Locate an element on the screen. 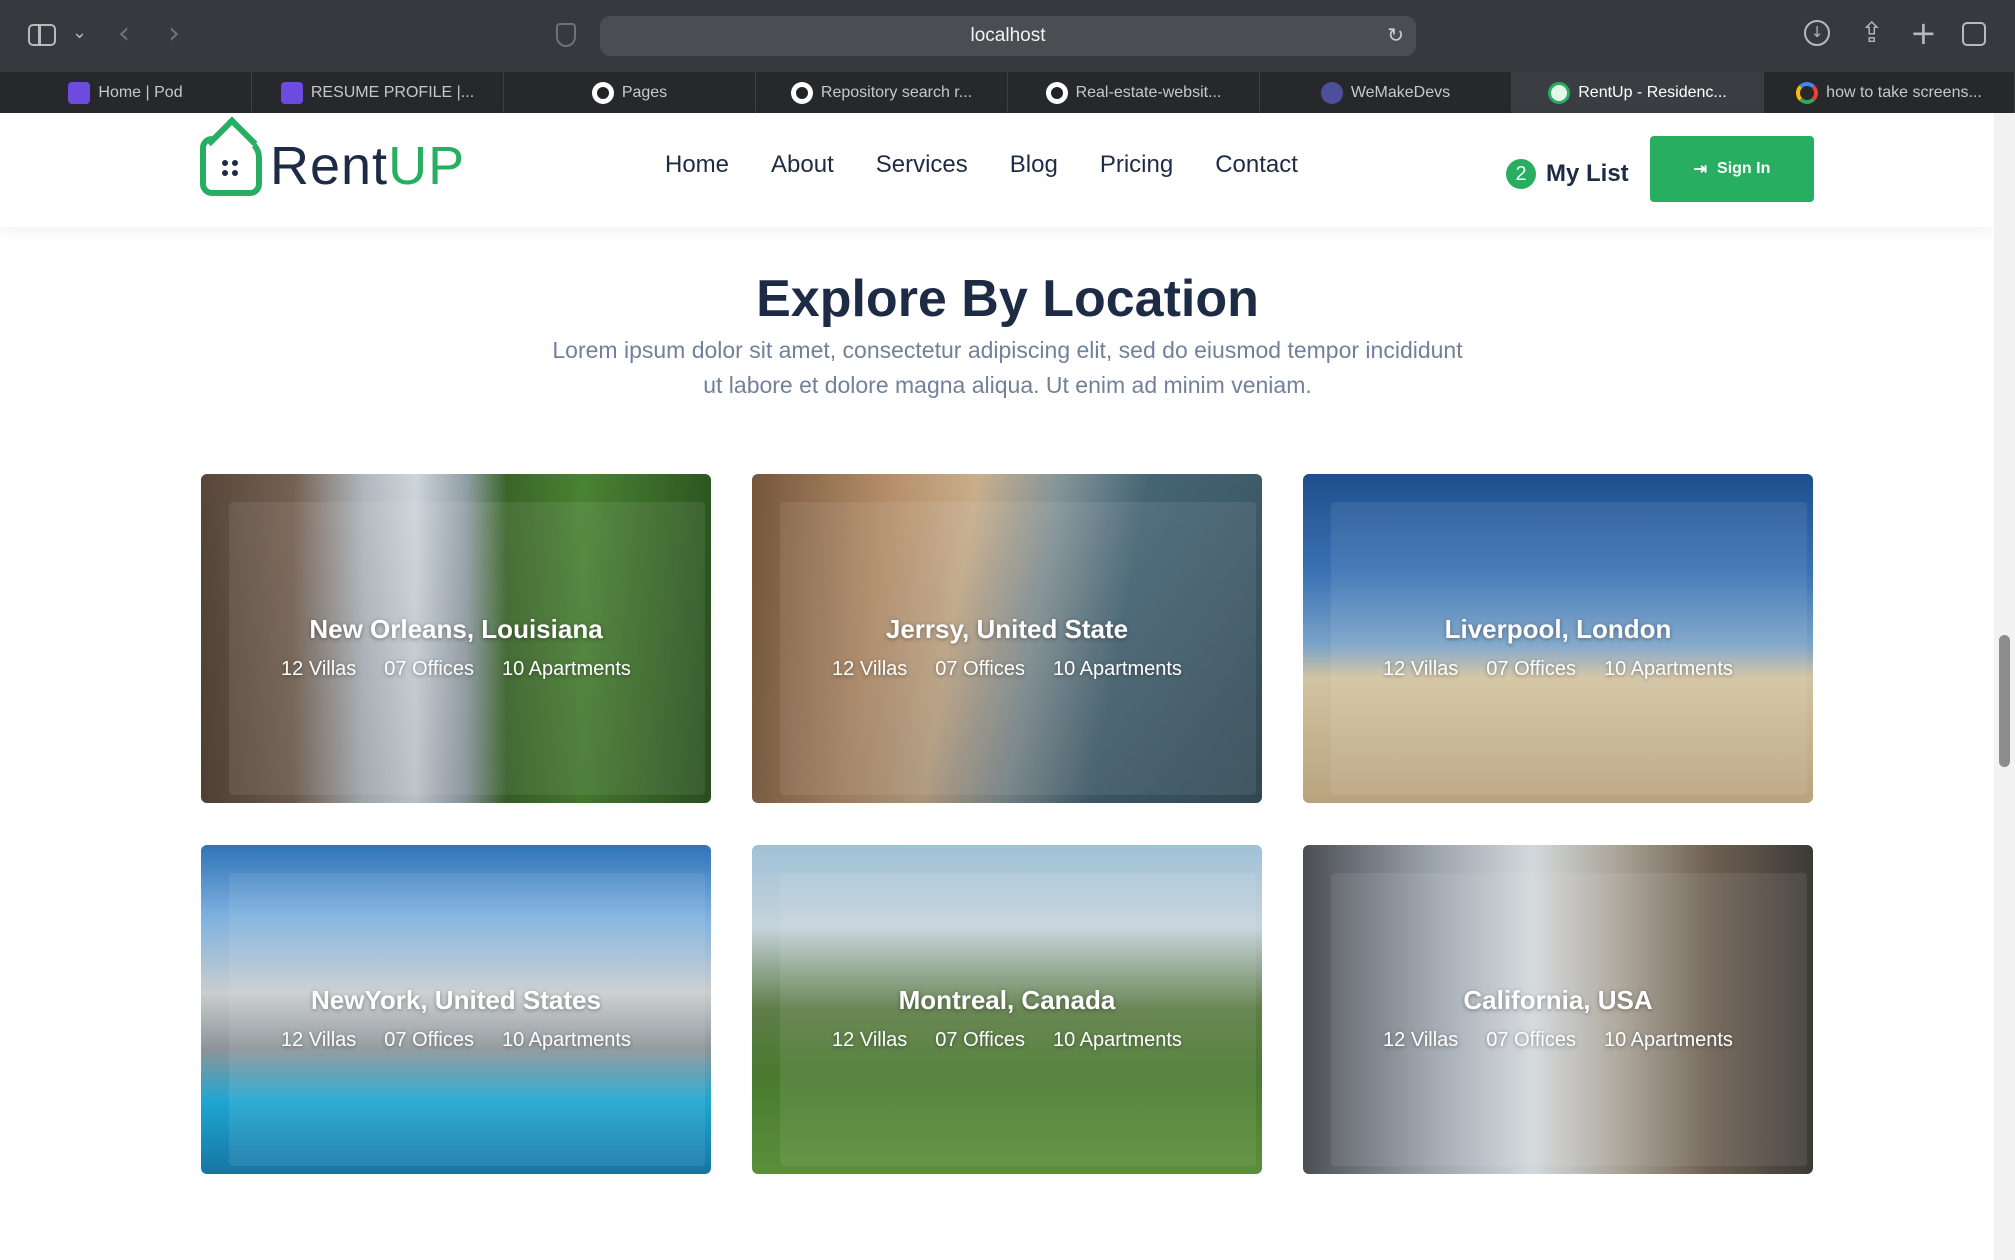 The image size is (2015, 1260). privacy-shield-icon is located at coordinates (566, 35).